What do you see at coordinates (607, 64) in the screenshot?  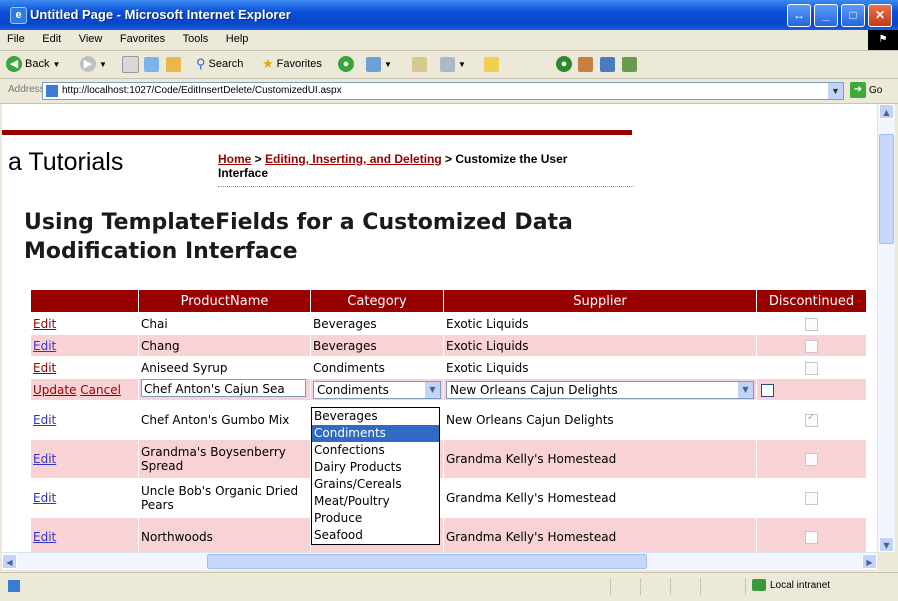 I see `tool-button-a` at bounding box center [607, 64].